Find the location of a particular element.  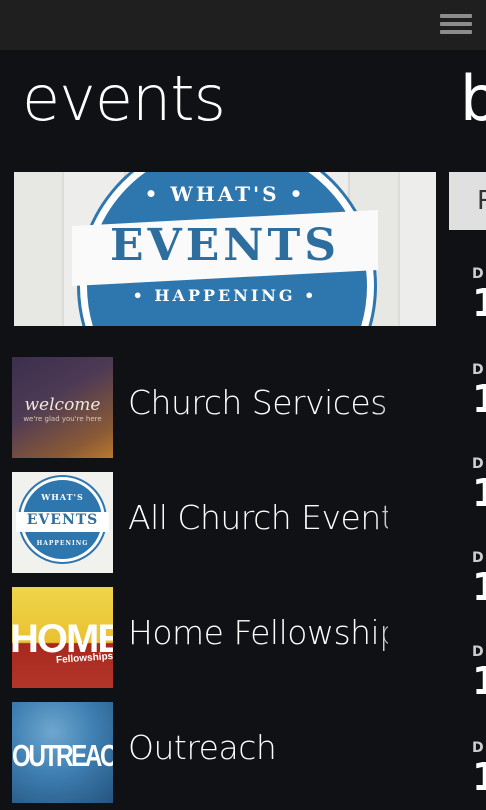

banner-top-text: • WHAT'S • is located at coordinates (225, 194).